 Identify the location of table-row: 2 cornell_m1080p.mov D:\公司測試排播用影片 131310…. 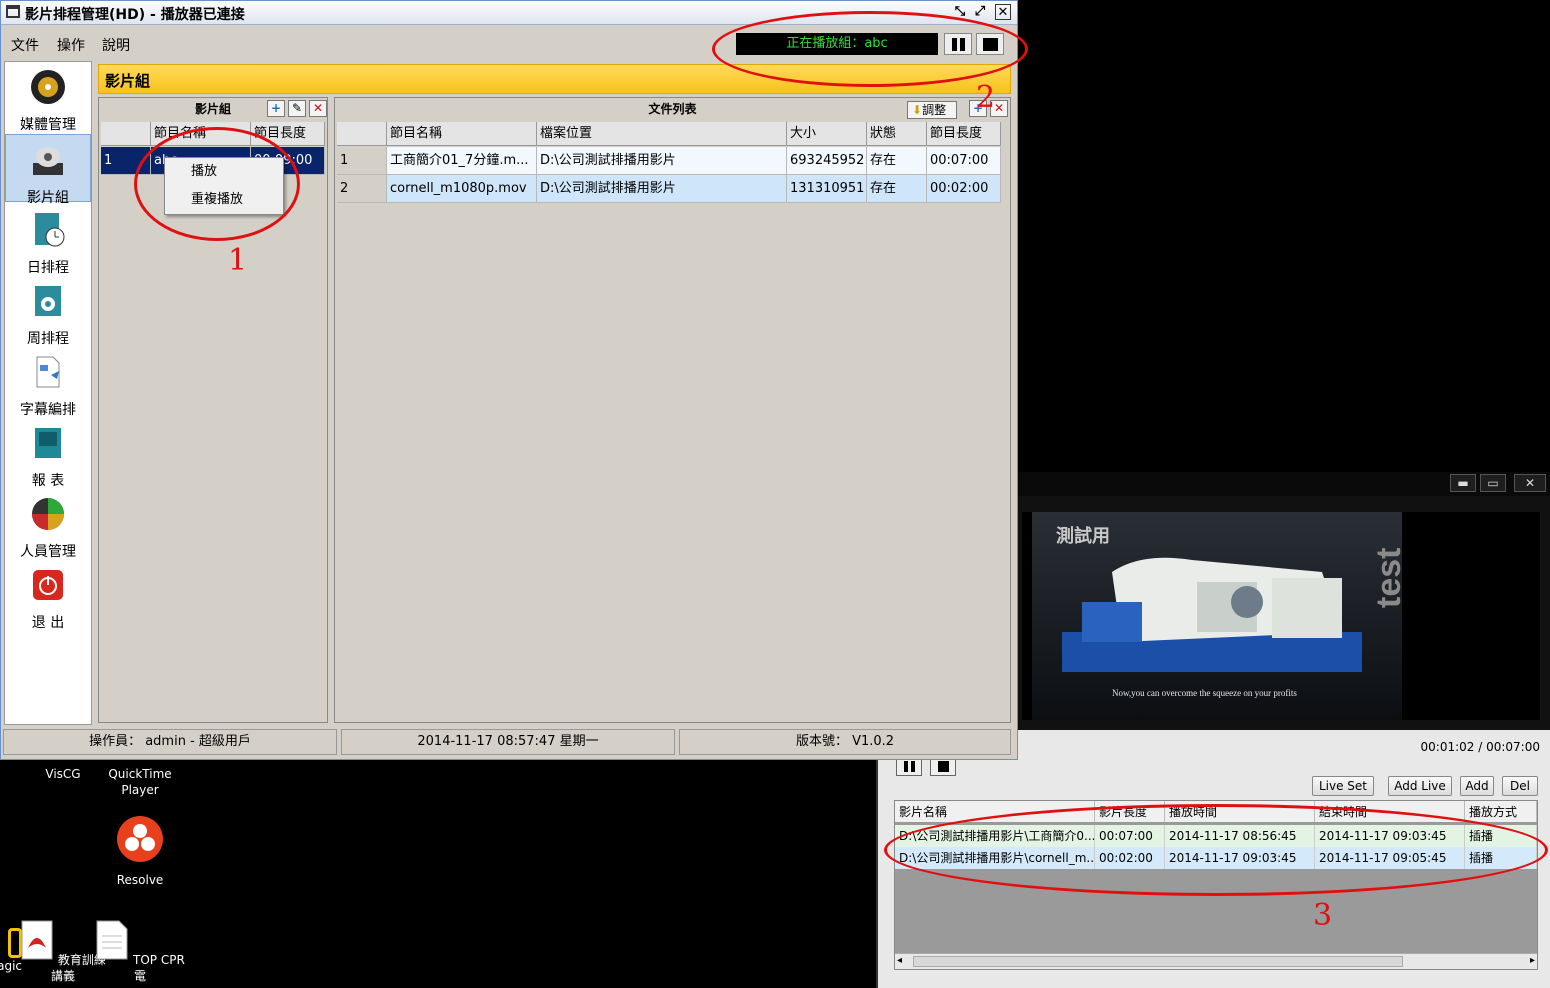
(669, 189).